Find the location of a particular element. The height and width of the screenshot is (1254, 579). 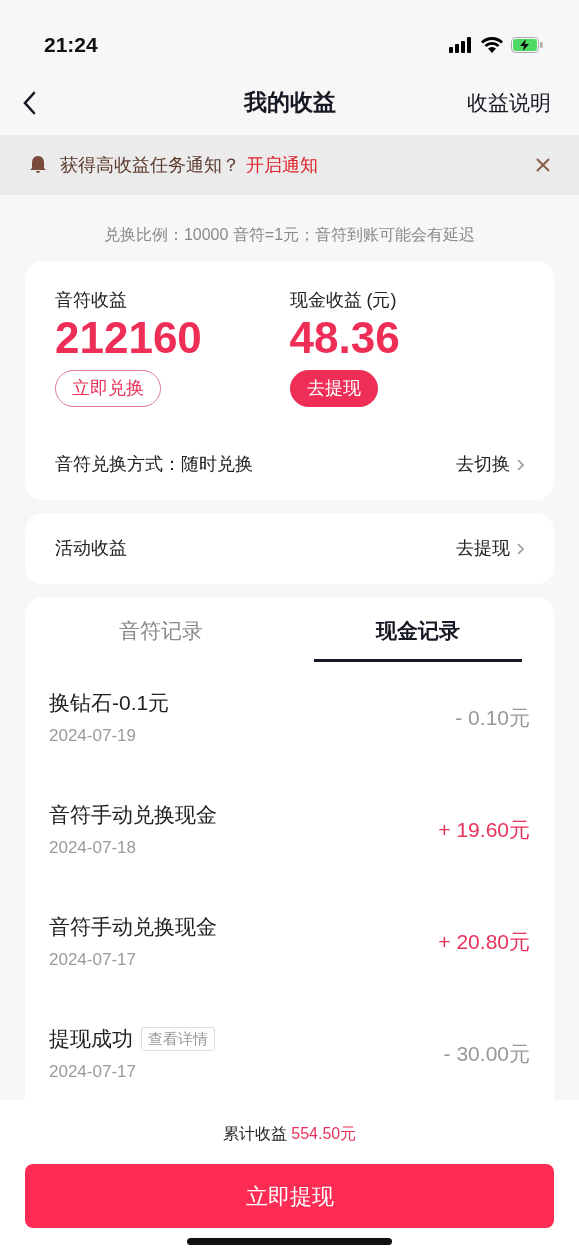

record-tab: 现金记录 is located at coordinates (417, 631).